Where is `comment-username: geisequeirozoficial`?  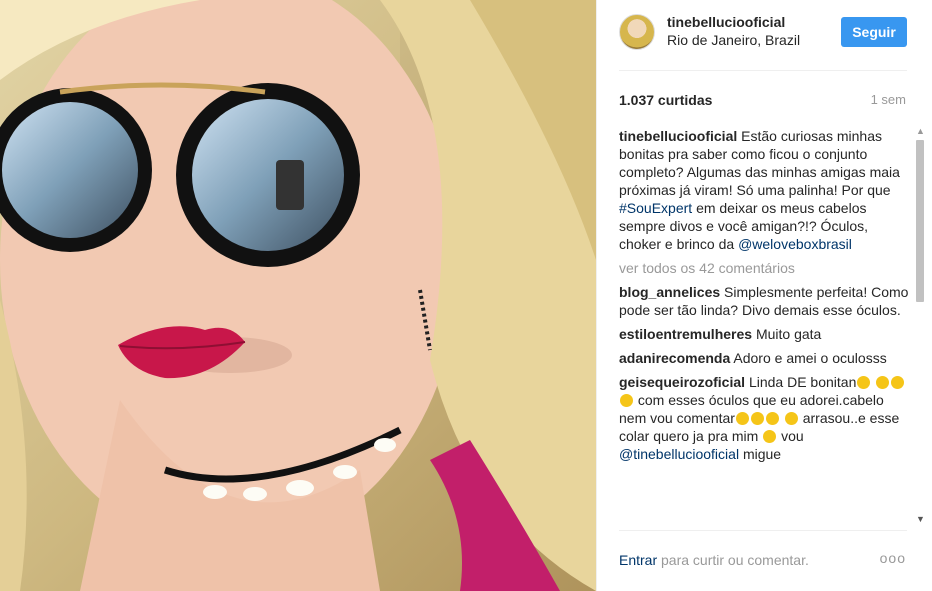
comment-username: geisequeirozoficial is located at coordinates (682, 382).